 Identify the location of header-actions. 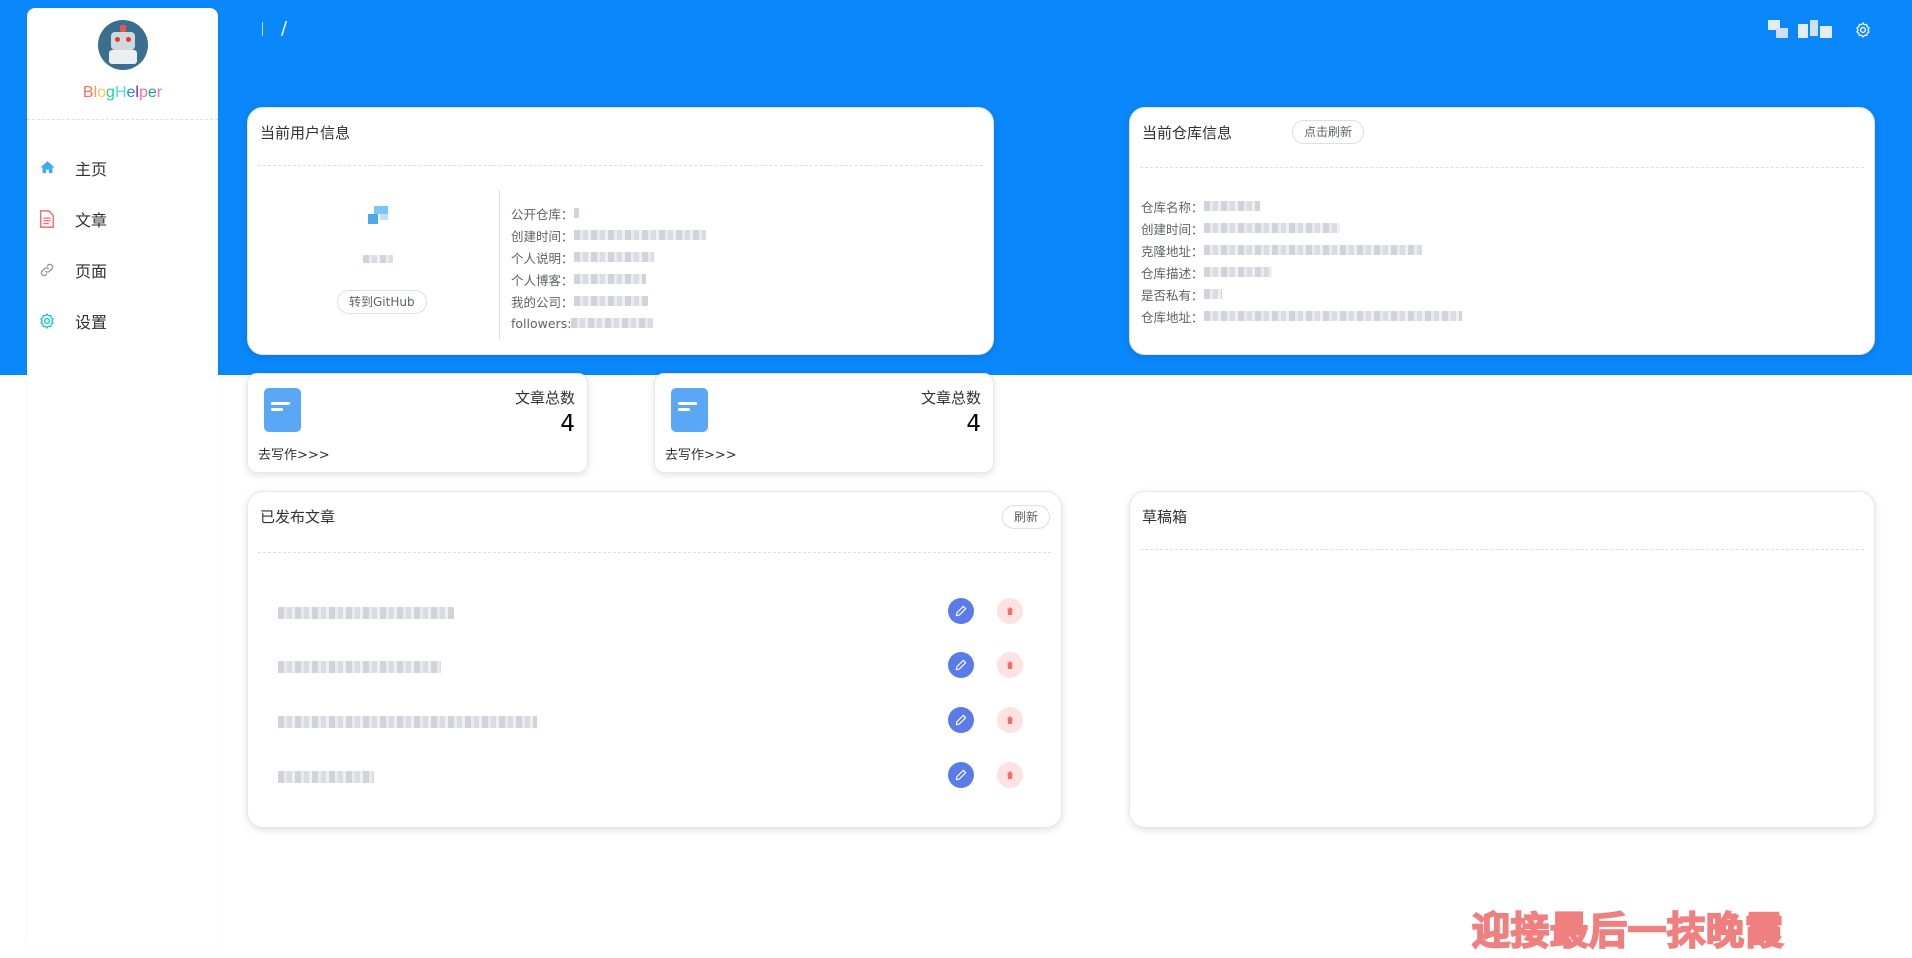
(1820, 30).